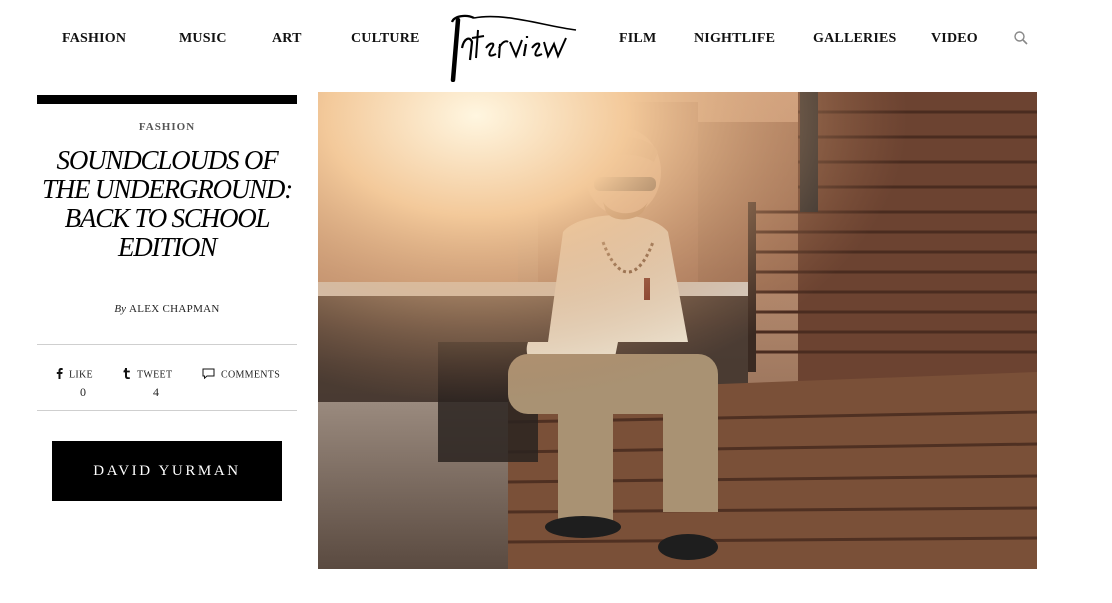 This screenshot has height=603, width=1112. I want to click on comments-label: COMMENTS, so click(251, 375).